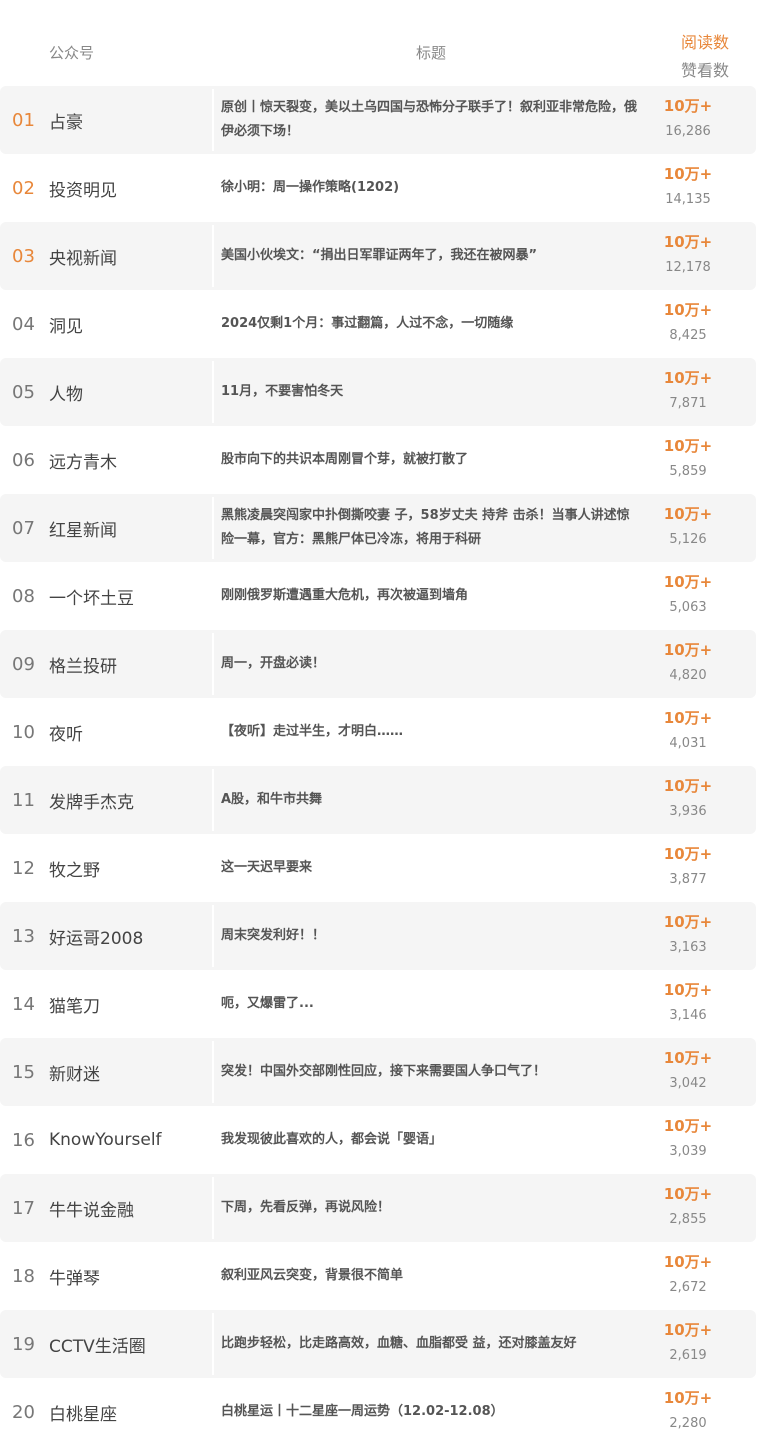  I want to click on table-row: 14 猫笔刀 呃，又爆雷了... 10万+ 3,146, so click(379, 1004).